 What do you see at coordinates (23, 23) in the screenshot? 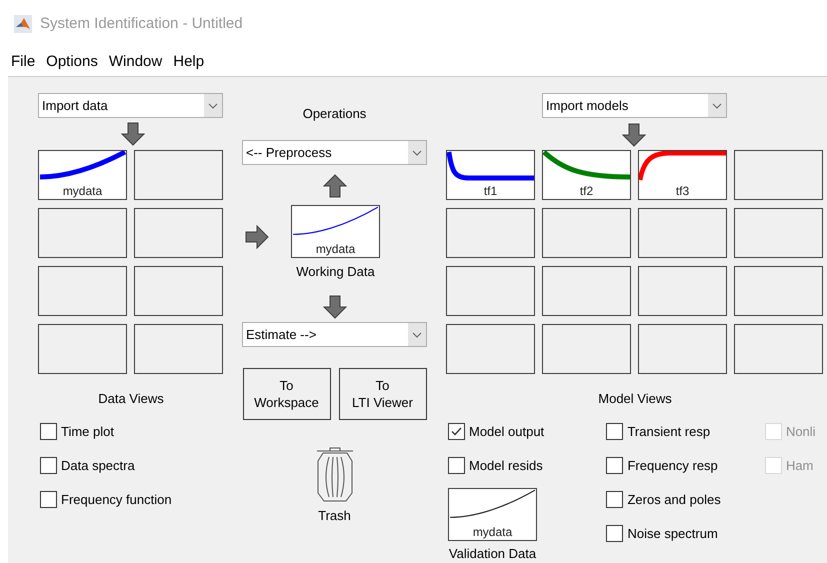
I see `app-icon` at bounding box center [23, 23].